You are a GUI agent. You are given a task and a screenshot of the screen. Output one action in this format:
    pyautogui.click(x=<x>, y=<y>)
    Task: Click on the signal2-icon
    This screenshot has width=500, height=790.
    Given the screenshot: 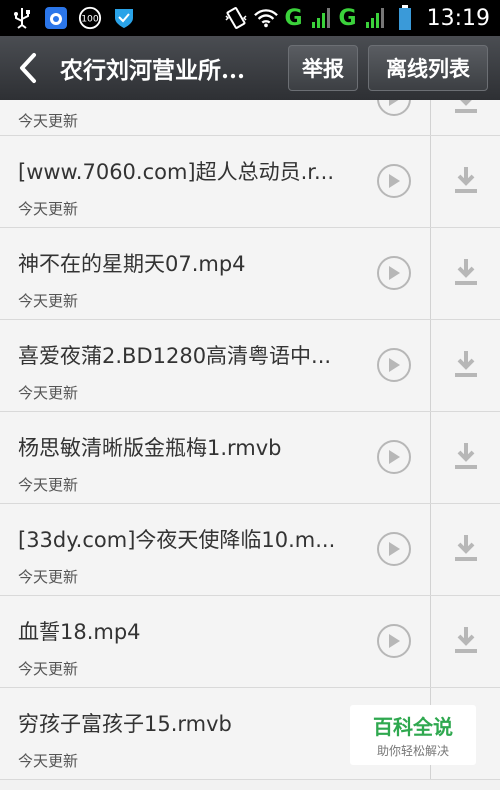 What is the action you would take?
    pyautogui.click(x=375, y=18)
    